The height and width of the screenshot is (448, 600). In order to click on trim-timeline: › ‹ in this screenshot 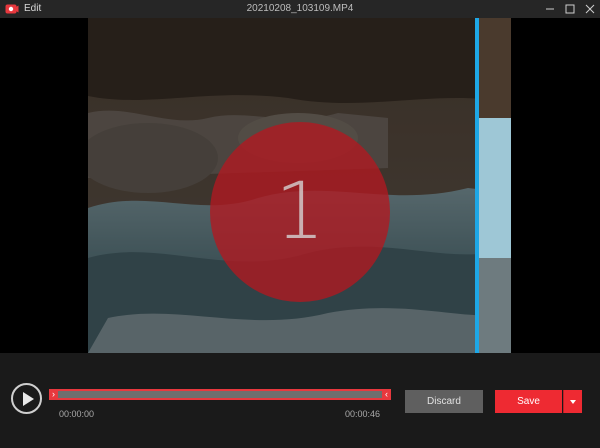, I will do `click(220, 394)`.